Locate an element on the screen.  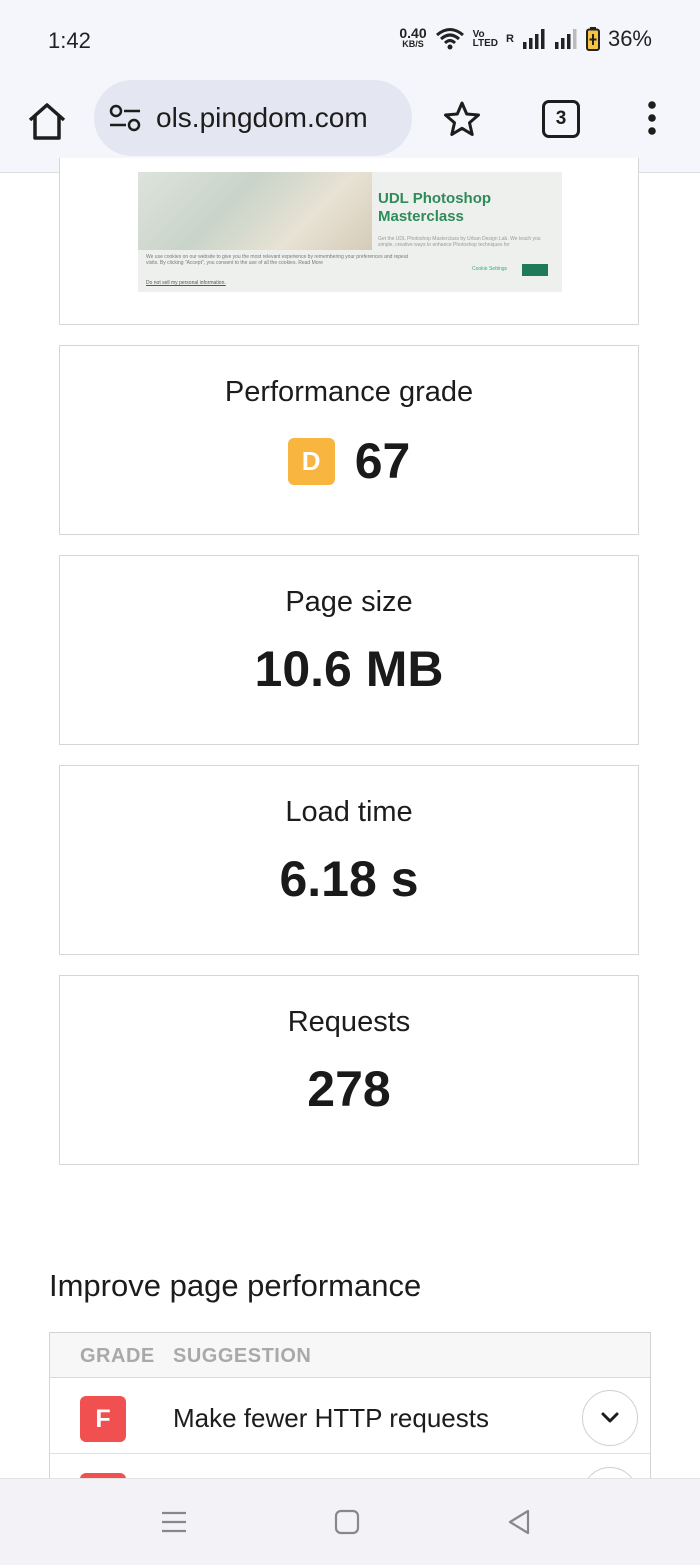
status-icons: 0.40 KB/S Vo LTED R 36% is located at coordinates (525, 39).